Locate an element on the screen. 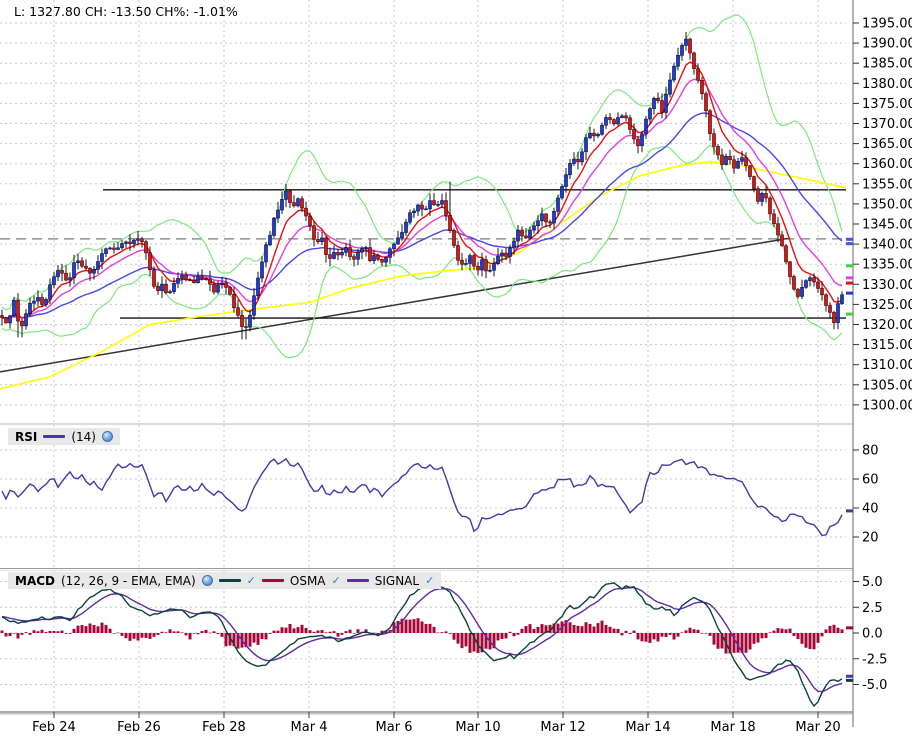  globe-icon is located at coordinates (207, 580).